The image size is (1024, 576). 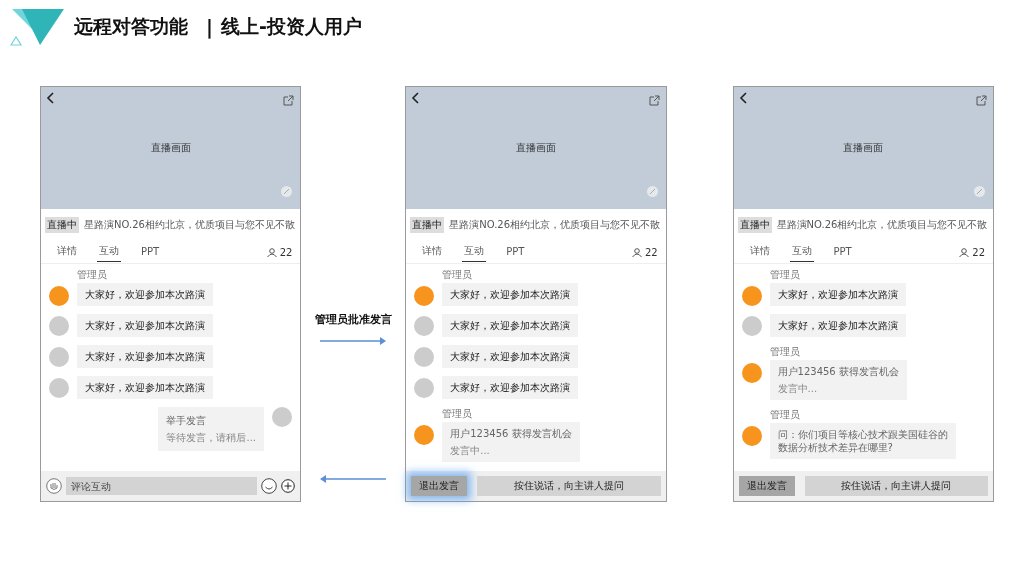 I want to click on logo-icon, so click(x=37, y=27).